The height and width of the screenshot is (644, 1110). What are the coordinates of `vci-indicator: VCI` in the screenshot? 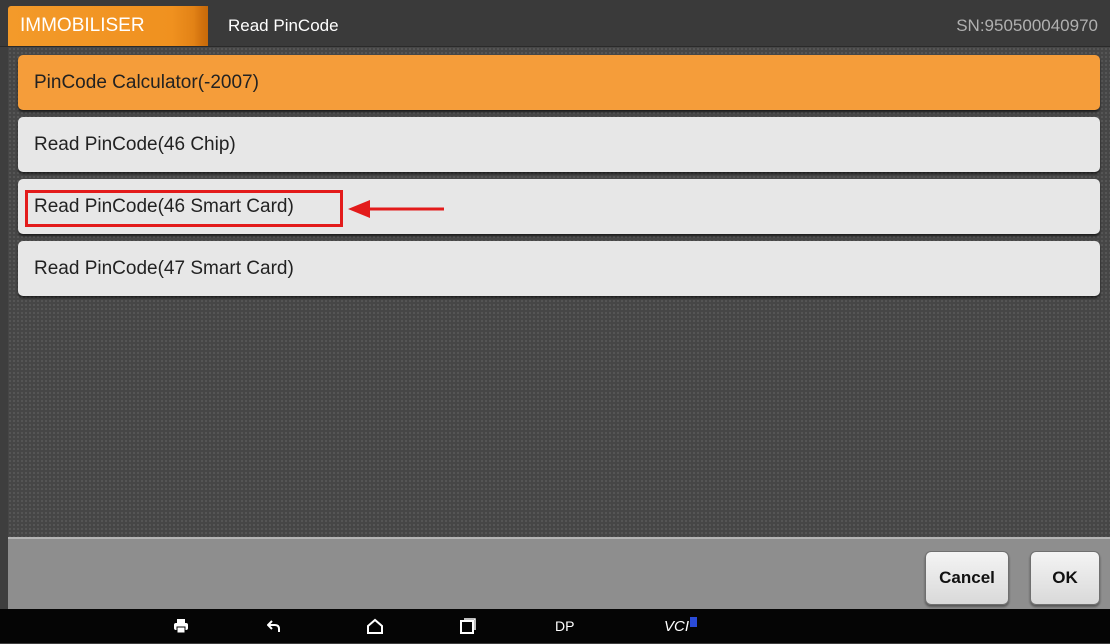 It's located at (681, 626).